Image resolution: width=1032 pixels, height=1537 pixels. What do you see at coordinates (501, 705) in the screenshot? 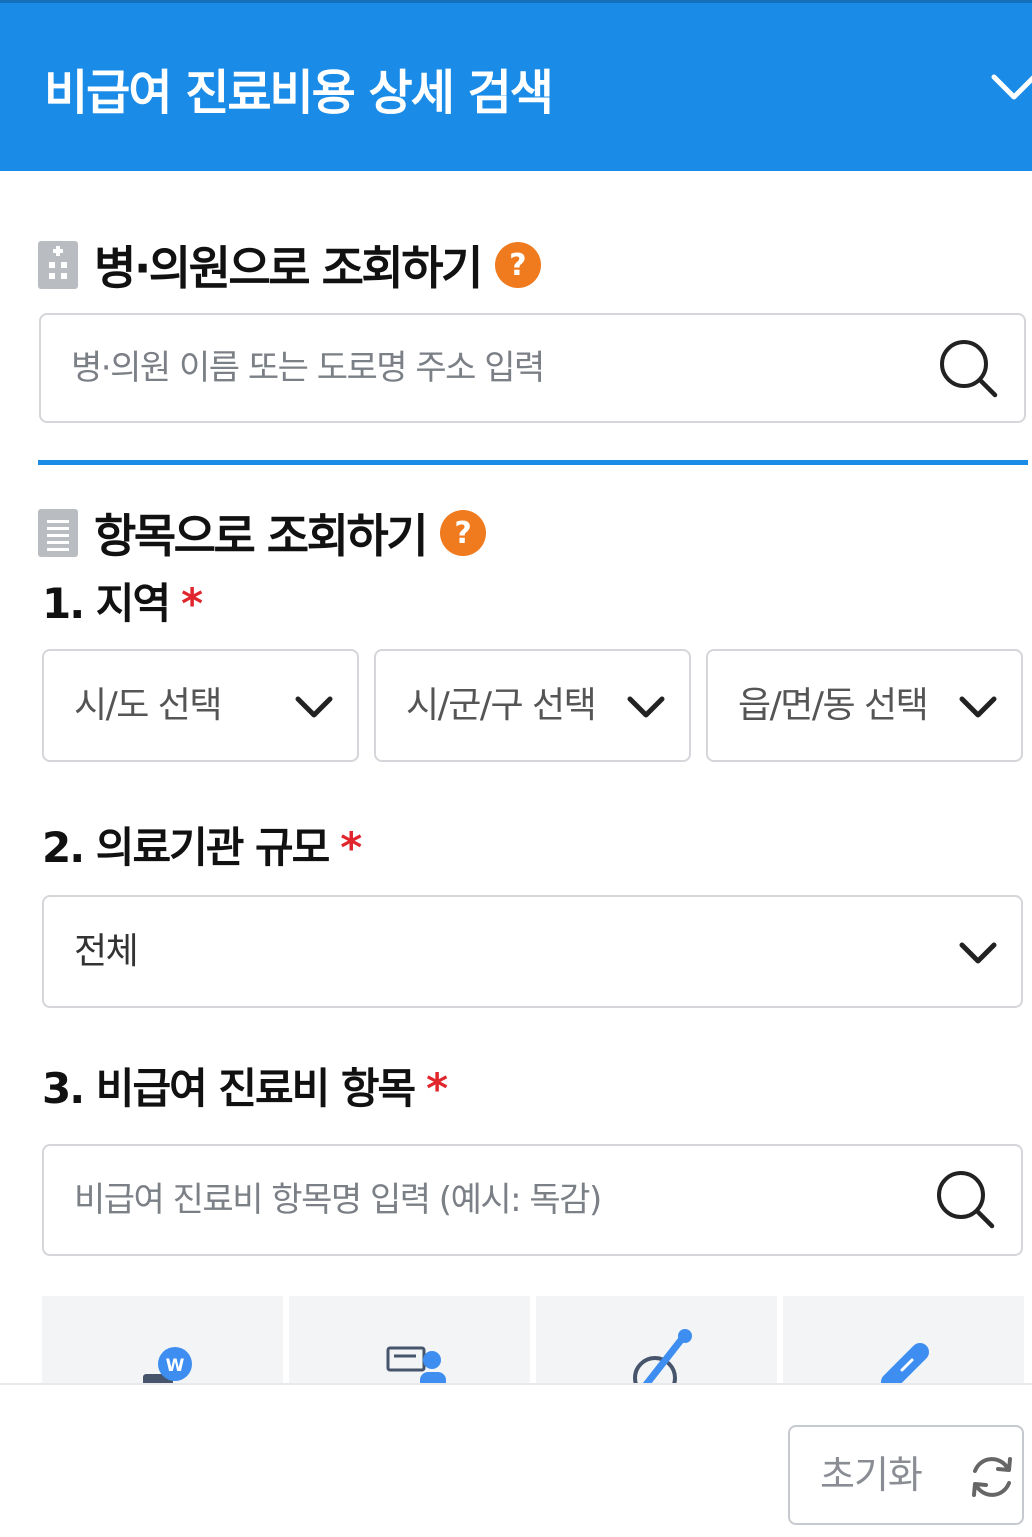
I see `city-select-value: 시/군/구 선택` at bounding box center [501, 705].